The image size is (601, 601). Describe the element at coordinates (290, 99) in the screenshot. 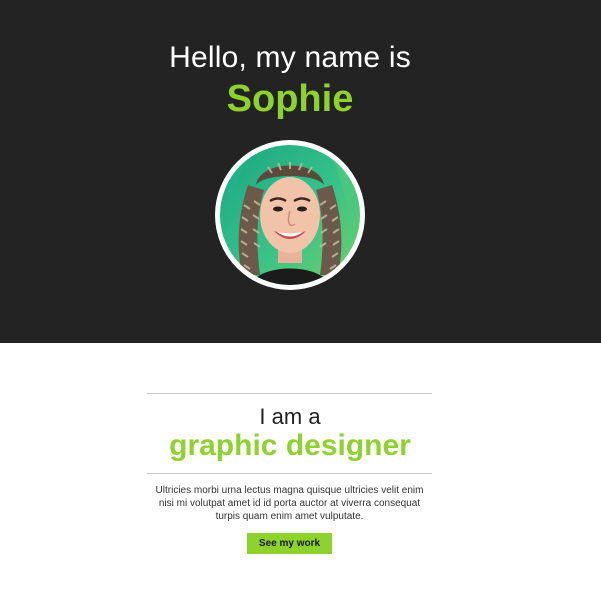

I see `hero-name: Sophie` at that location.